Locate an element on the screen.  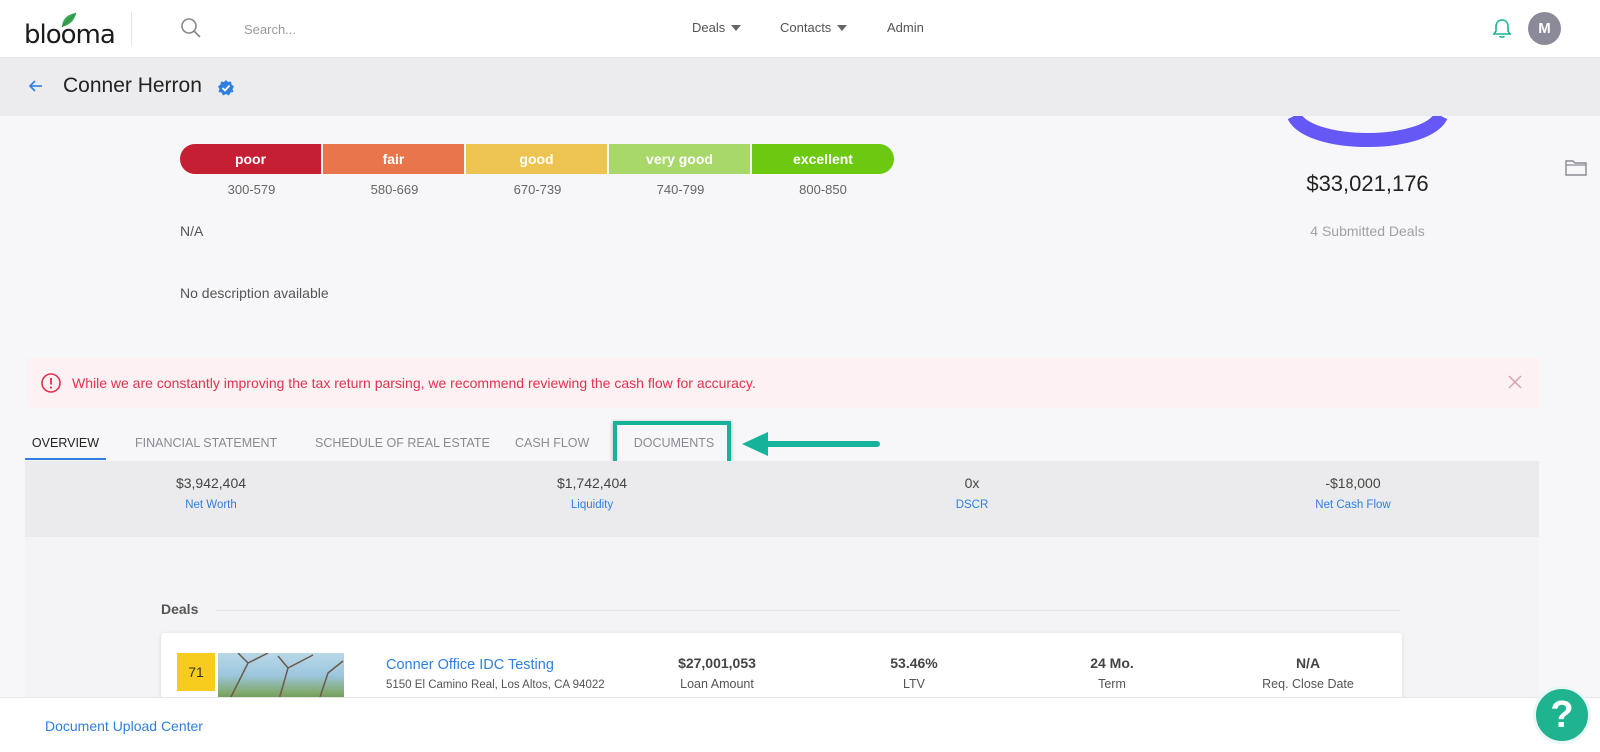
range-label: 800-850 is located at coordinates (823, 189).